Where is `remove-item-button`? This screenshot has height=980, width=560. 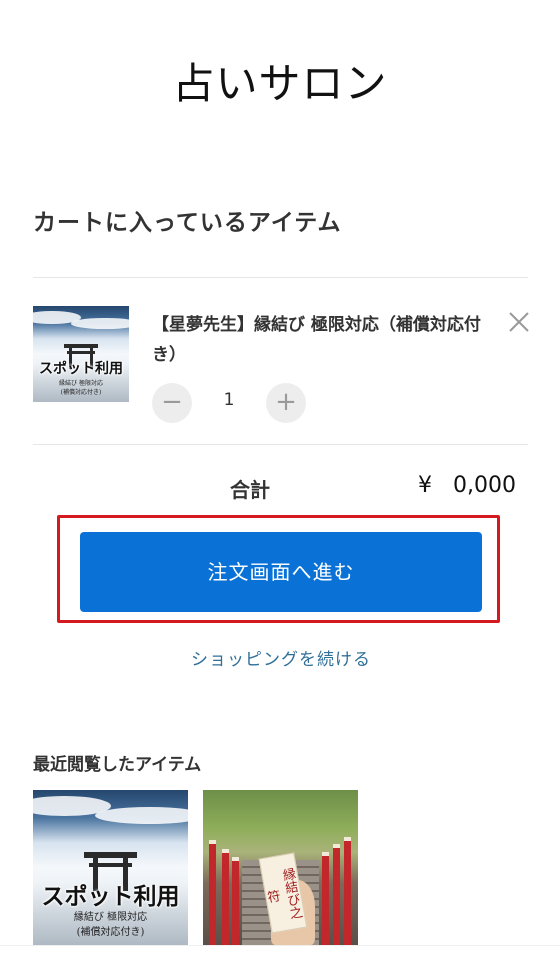 remove-item-button is located at coordinates (519, 322).